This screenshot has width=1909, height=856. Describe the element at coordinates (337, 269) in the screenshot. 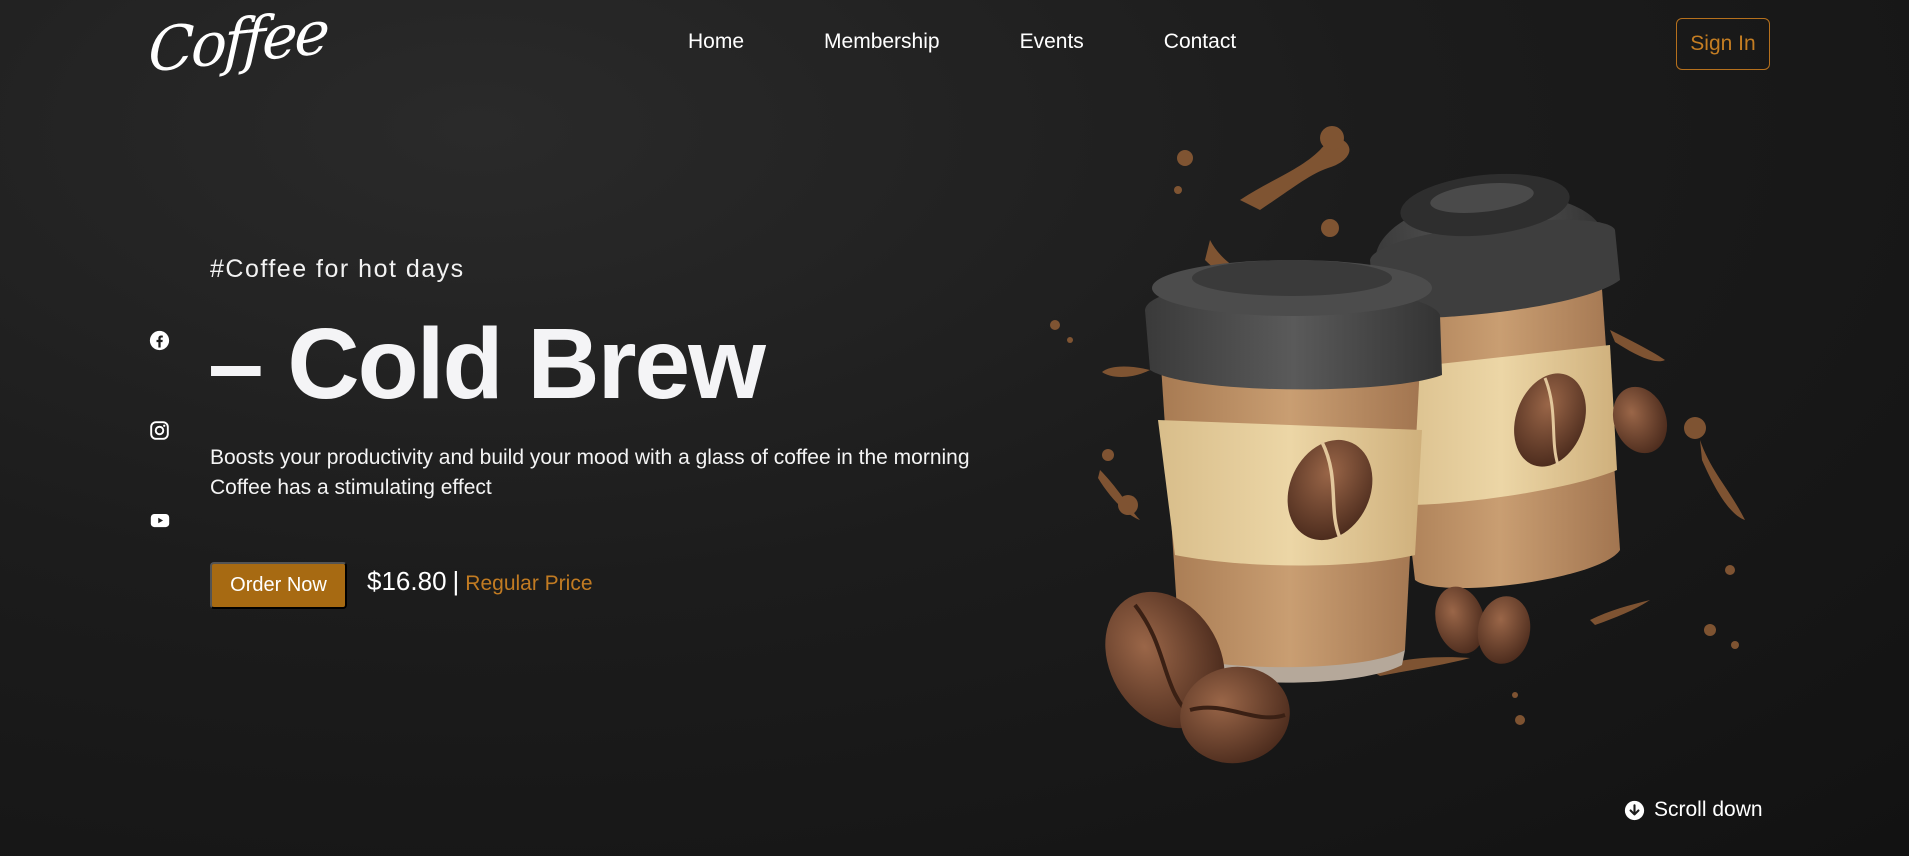

I see `hero-tagline: #Coffee for hot days` at that location.